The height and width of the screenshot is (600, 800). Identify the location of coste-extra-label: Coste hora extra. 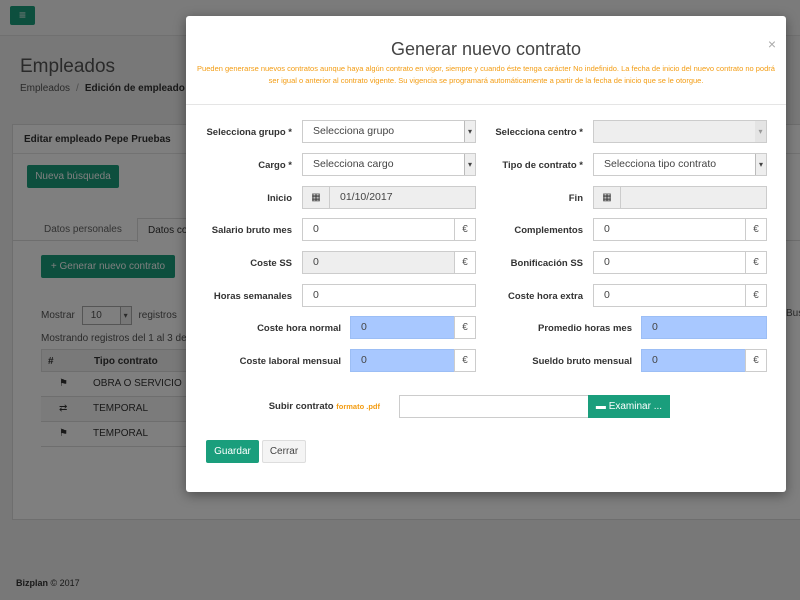
(545, 296).